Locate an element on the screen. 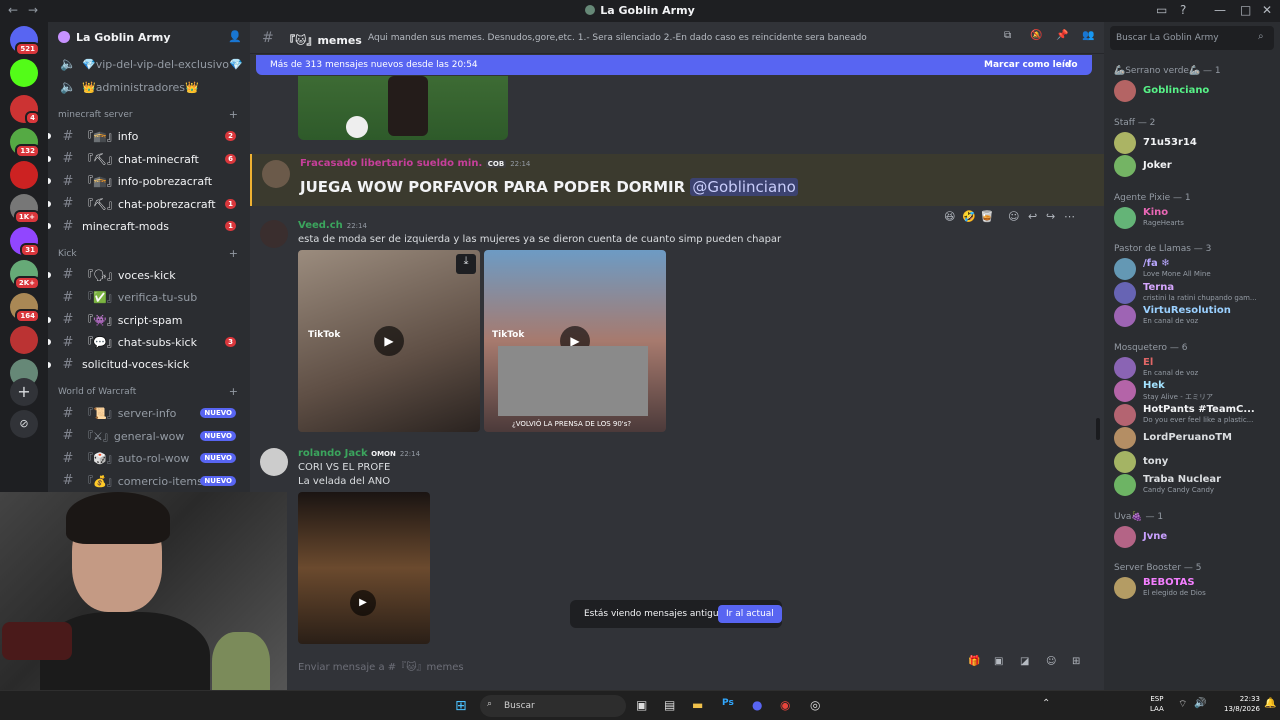 The width and height of the screenshot is (1280, 720). member-item: BEBOTAS El elegido de Dios is located at coordinates (1193, 588).